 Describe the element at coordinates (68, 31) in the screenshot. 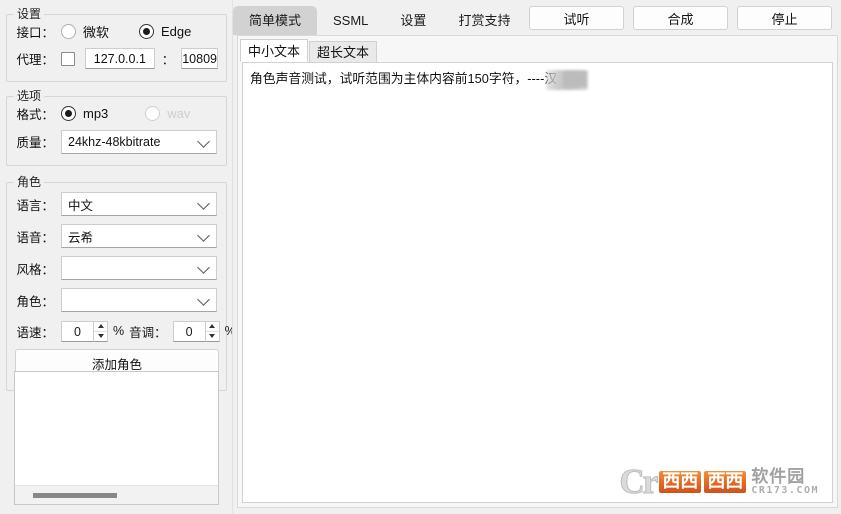

I see `radio-interface-microsoft` at that location.